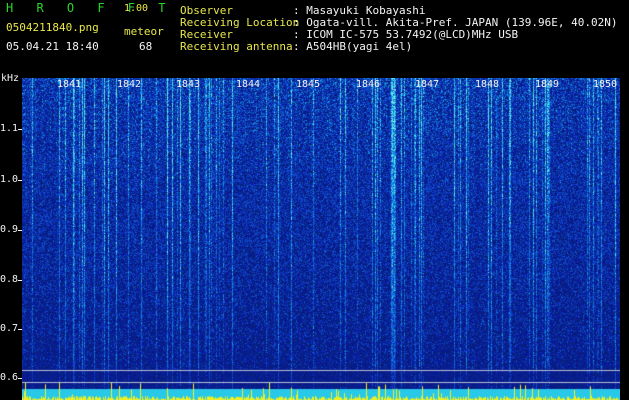 The image size is (629, 400). What do you see at coordinates (52, 46) in the screenshot?
I see `date-time: 05.04.21 18:40` at bounding box center [52, 46].